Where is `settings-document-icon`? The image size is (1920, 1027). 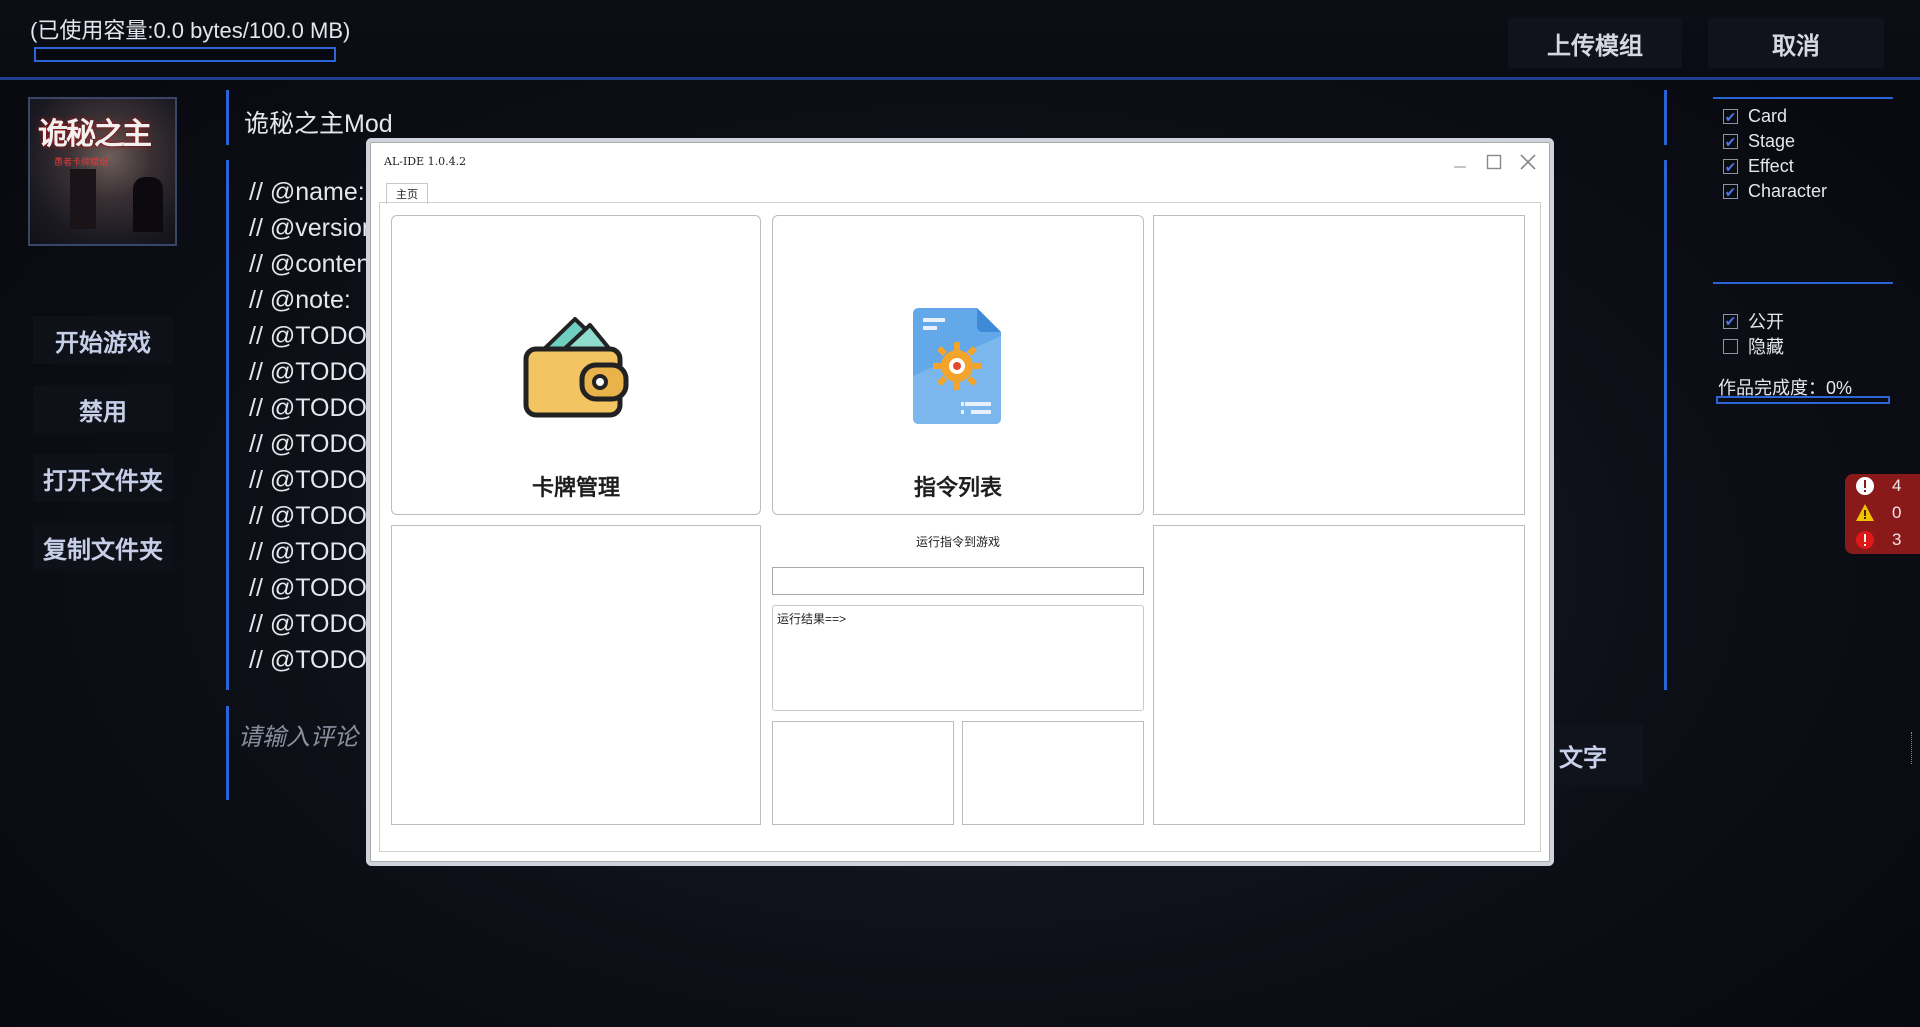 settings-document-icon is located at coordinates (959, 368).